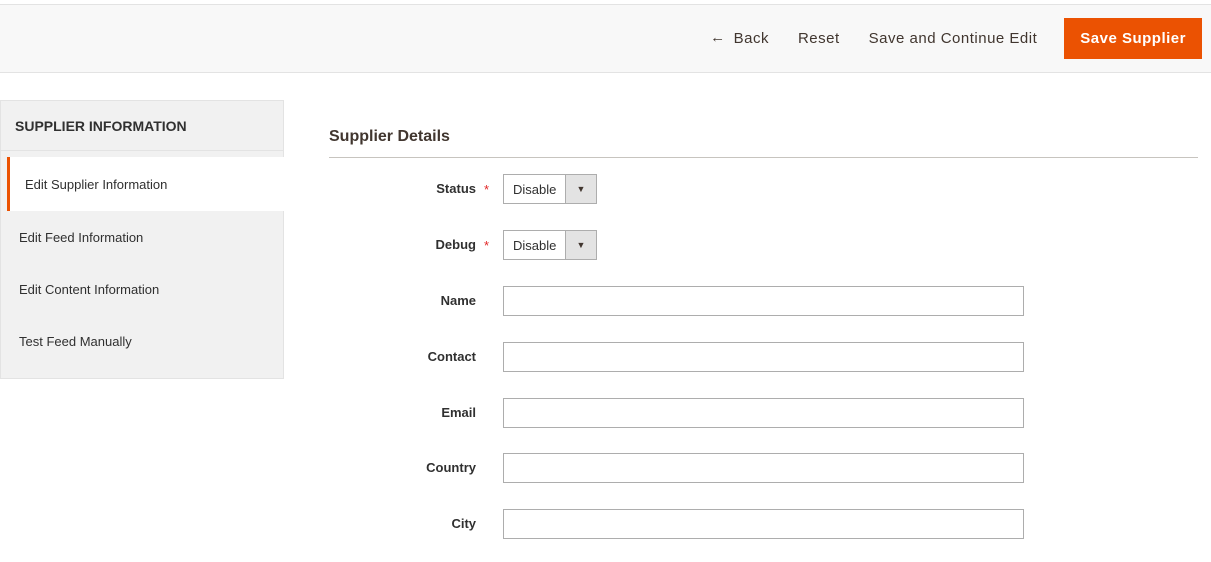  I want to click on save-and-continue-button: Save and Continue Edit, so click(953, 38).